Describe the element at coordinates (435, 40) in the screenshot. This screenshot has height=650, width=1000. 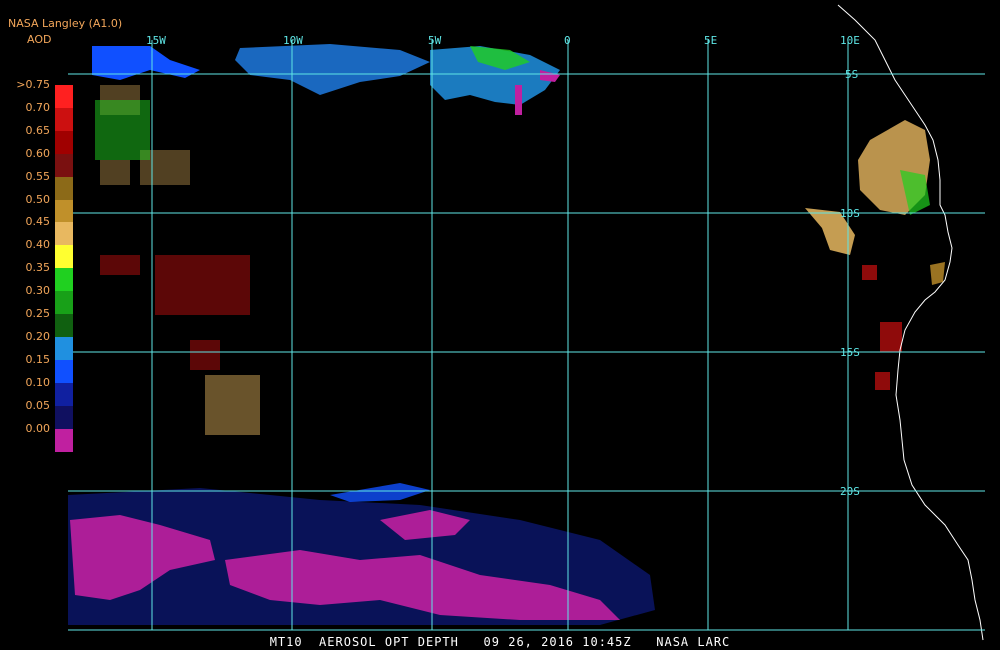
I see `lon-label: 5W` at that location.